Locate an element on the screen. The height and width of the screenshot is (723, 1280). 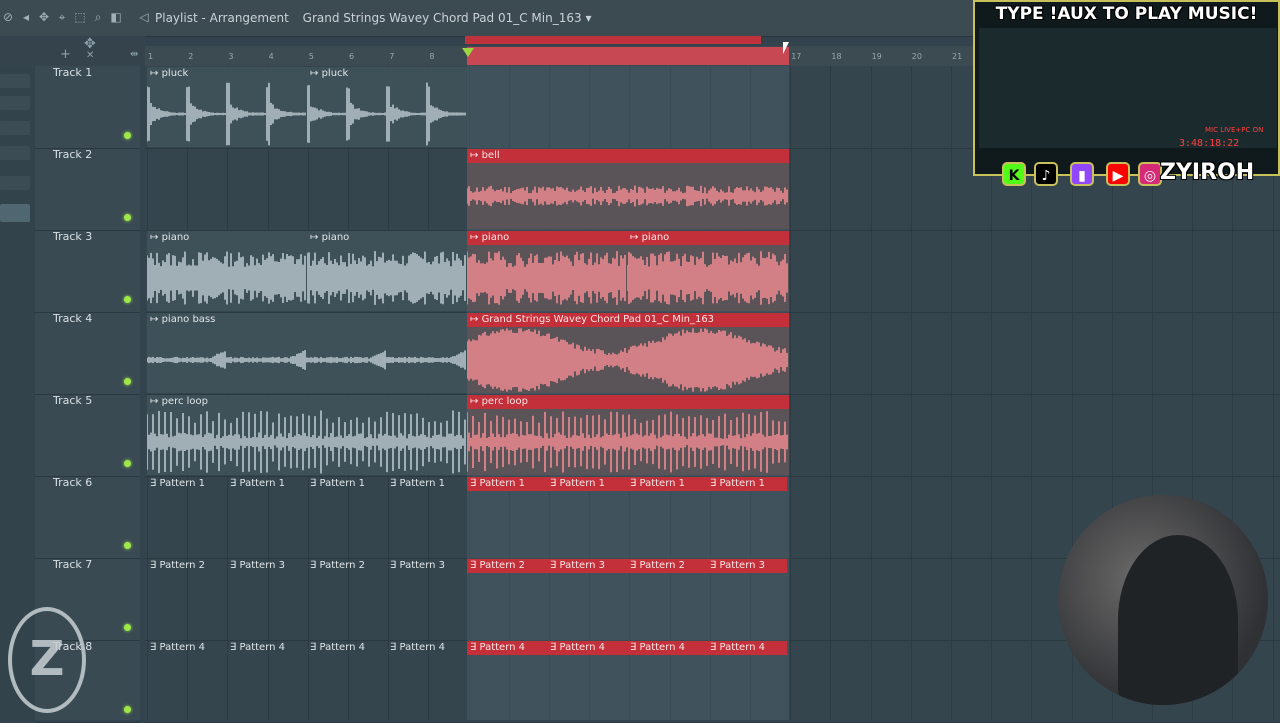
clip-label: Pattern 3 is located at coordinates (257, 565).